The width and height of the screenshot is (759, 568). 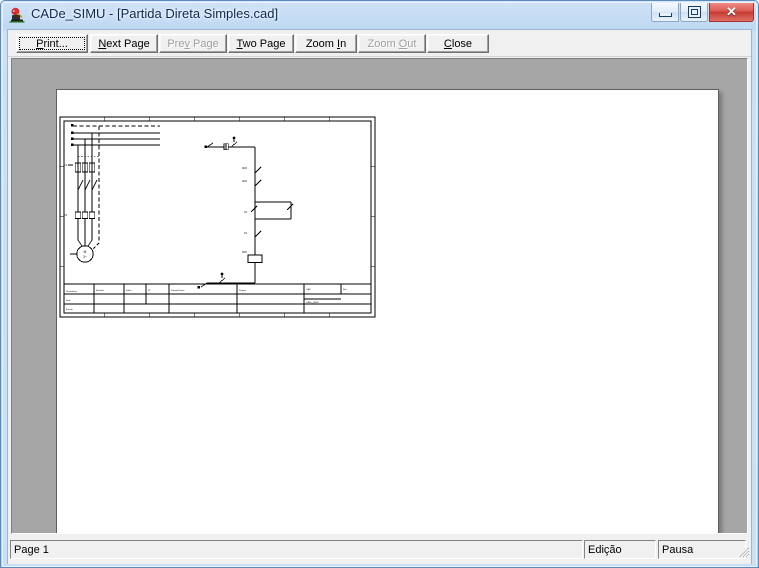 I want to click on svg-text: Nº, so click(x=149, y=290).